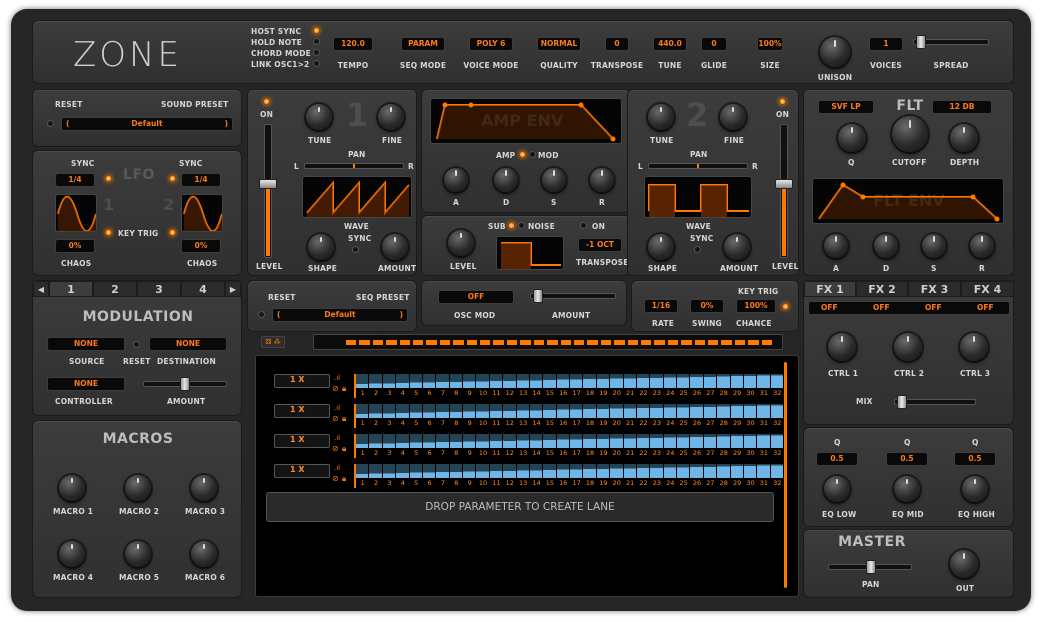 The height and width of the screenshot is (622, 1042). What do you see at coordinates (707, 306) in the screenshot?
I see `seq-swing-display: 0%` at bounding box center [707, 306].